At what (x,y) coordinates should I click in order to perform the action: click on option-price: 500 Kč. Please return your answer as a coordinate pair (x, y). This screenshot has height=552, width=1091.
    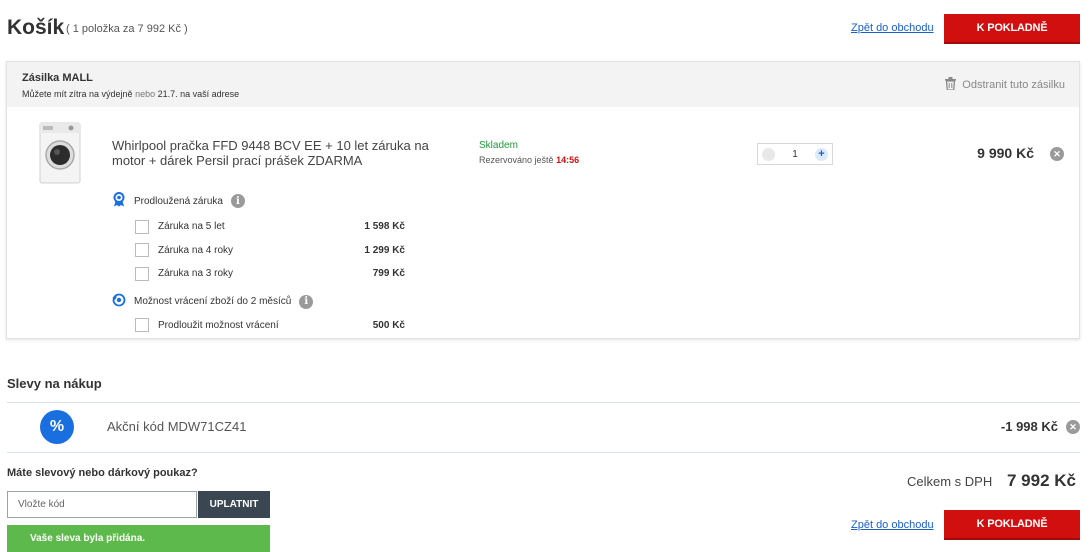
    Looking at the image, I should click on (388, 325).